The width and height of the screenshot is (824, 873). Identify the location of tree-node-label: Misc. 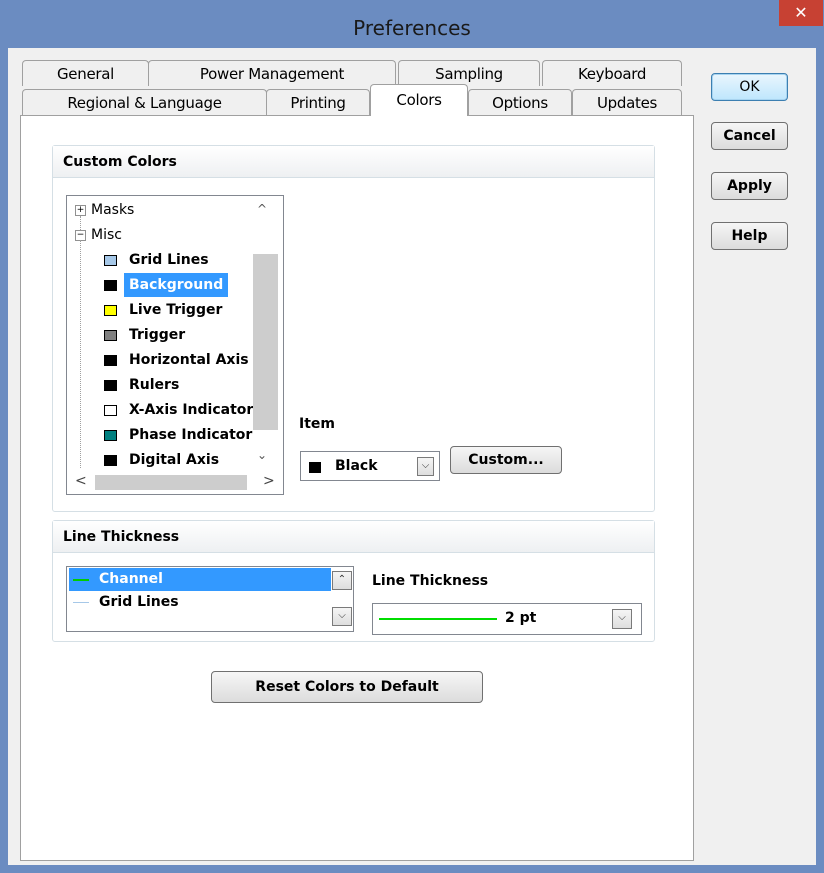
(106, 235).